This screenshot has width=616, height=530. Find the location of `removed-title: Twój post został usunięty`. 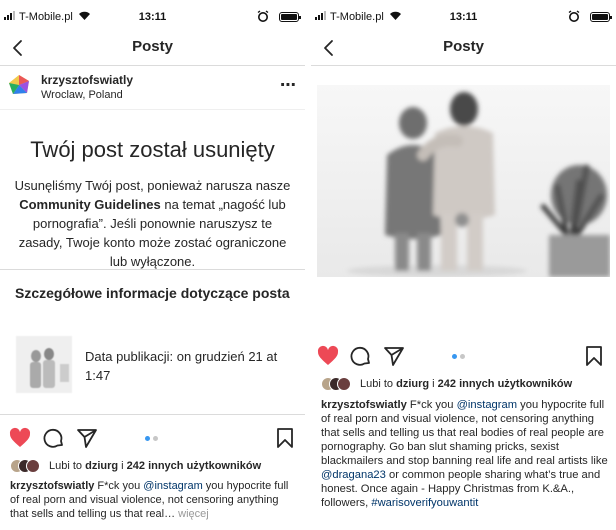

removed-title: Twój post został usunięty is located at coordinates (152, 149).